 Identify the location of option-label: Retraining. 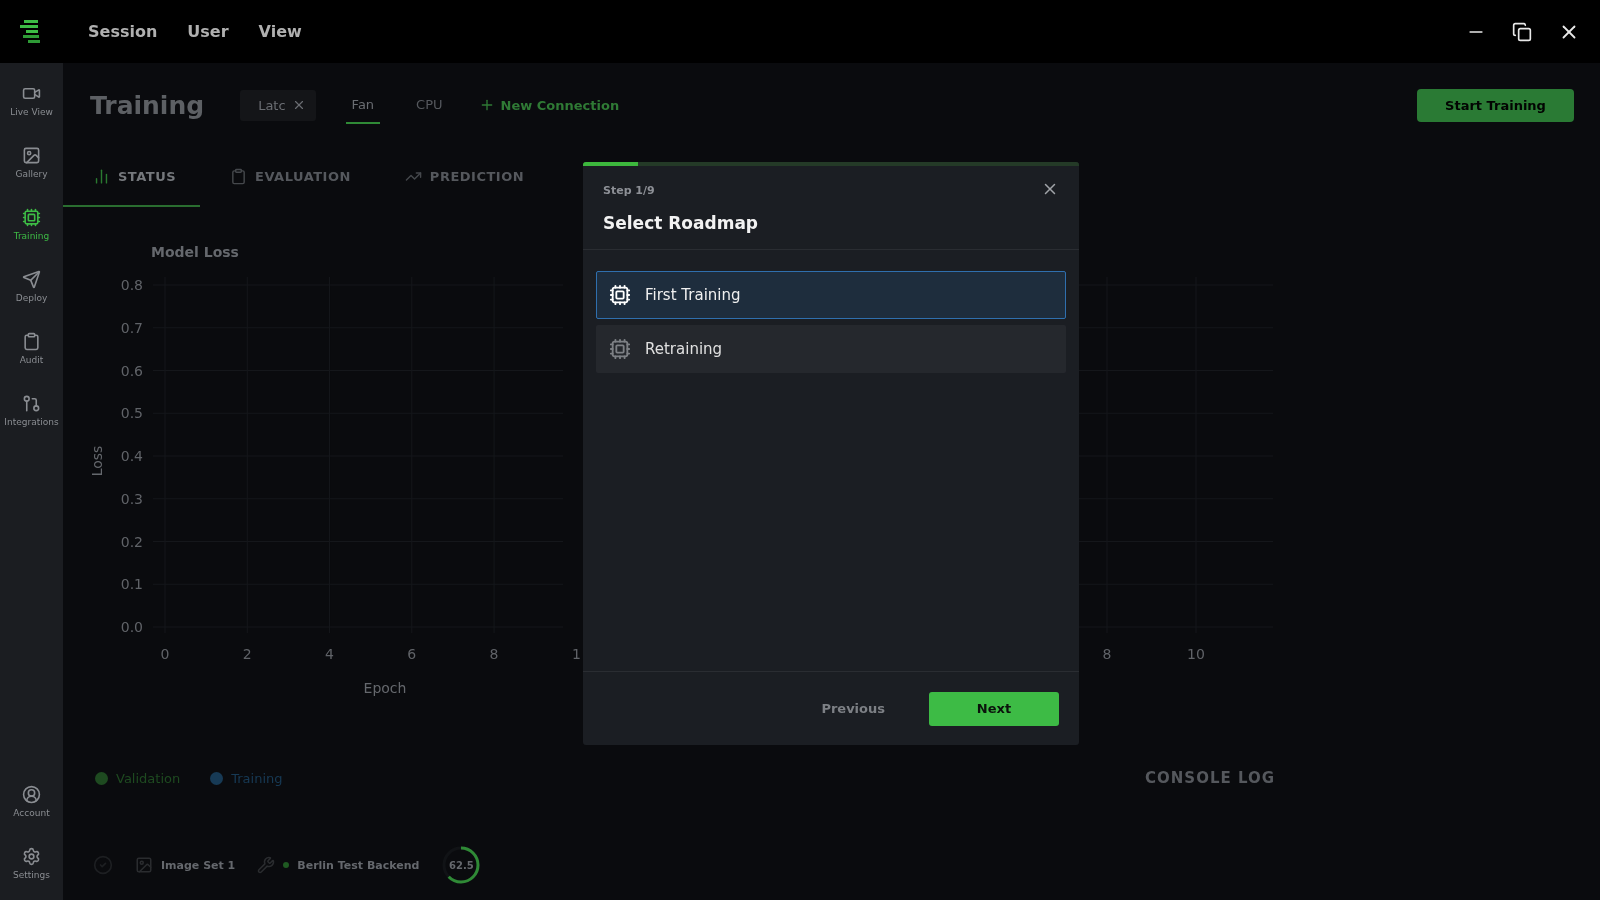
(684, 349).